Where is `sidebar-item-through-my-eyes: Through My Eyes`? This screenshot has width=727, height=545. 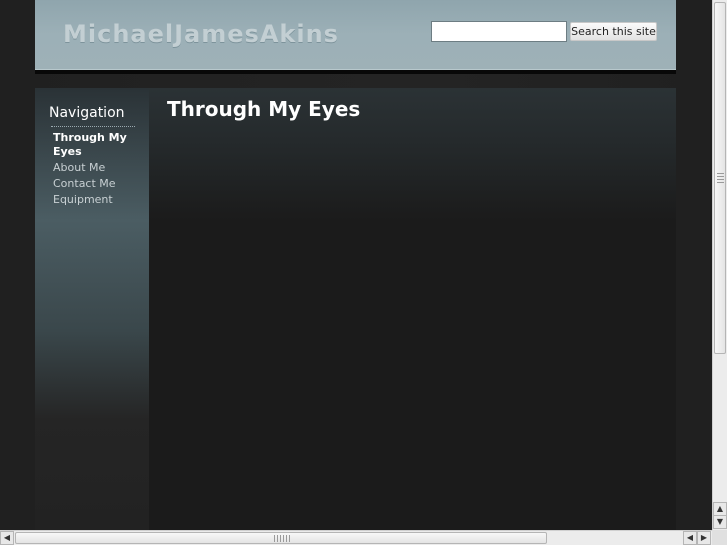 sidebar-item-through-my-eyes: Through My Eyes is located at coordinates (95, 145).